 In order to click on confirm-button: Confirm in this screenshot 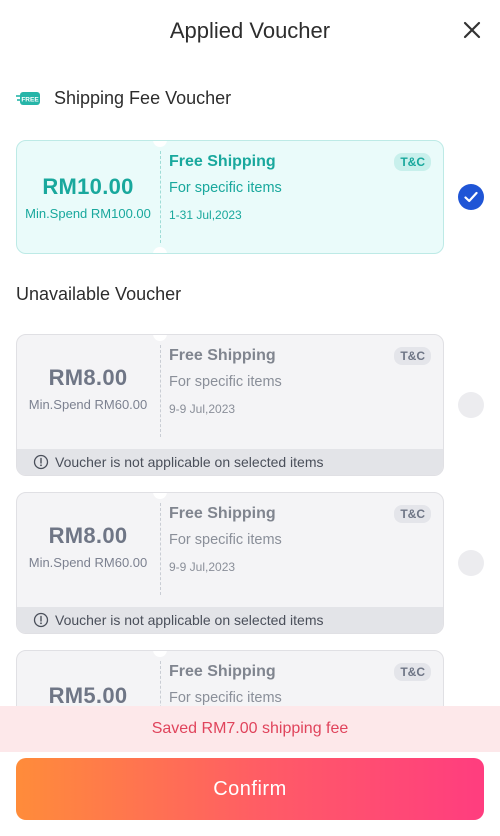, I will do `click(250, 789)`.